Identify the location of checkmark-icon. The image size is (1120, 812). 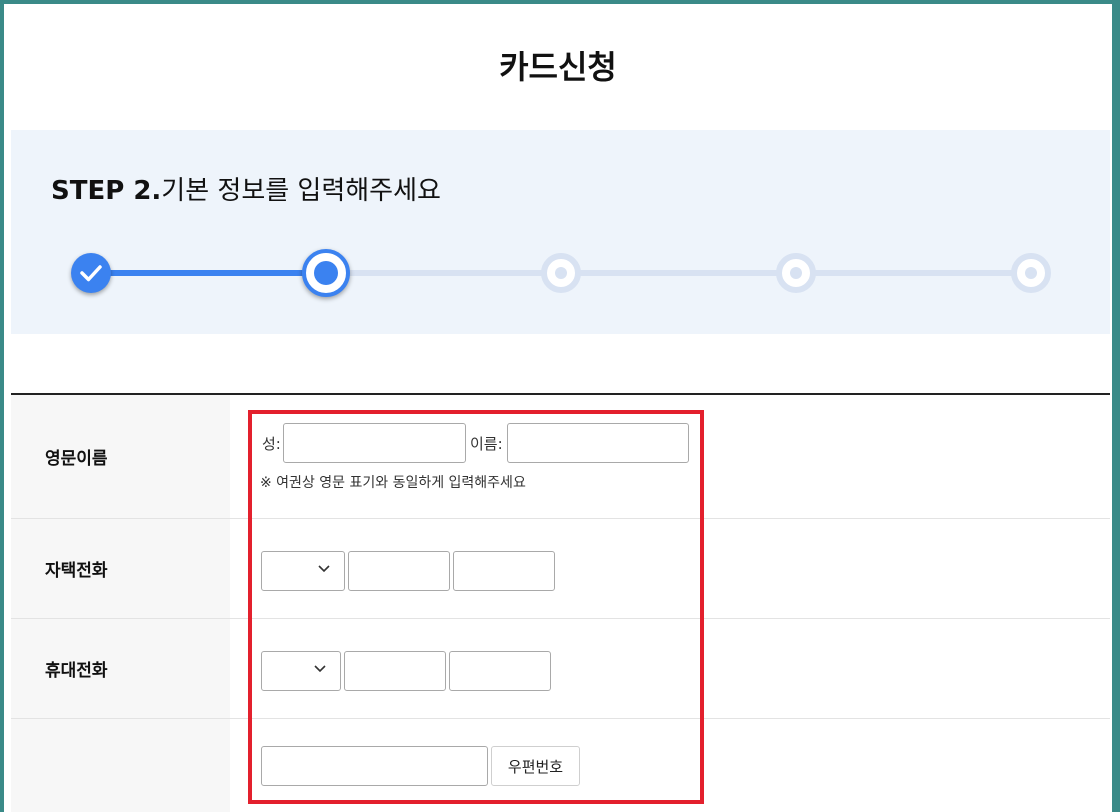
(91, 273).